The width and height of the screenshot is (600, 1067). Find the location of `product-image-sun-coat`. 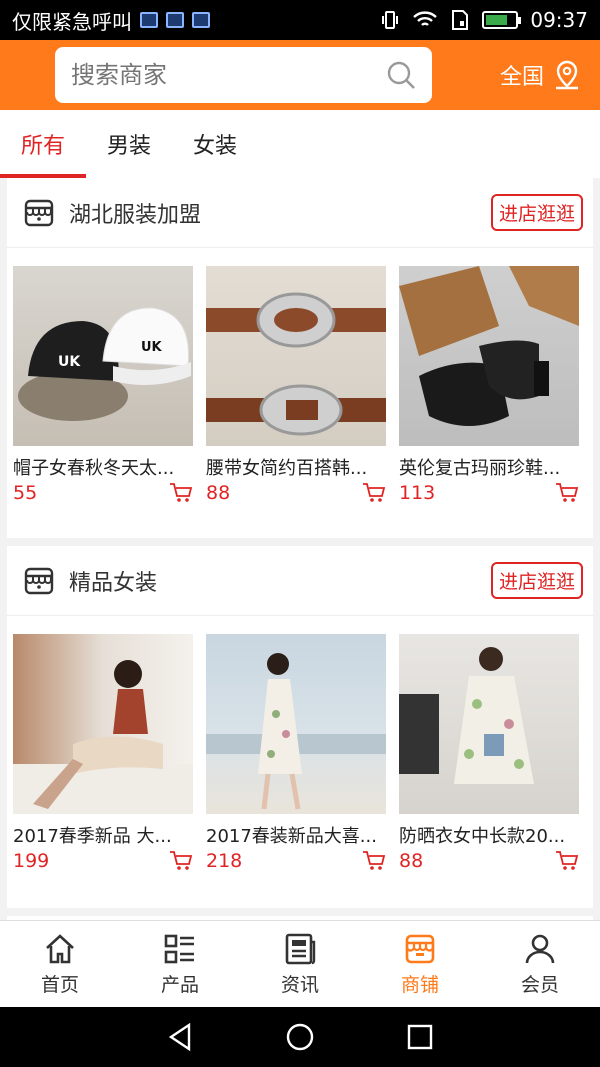

product-image-sun-coat is located at coordinates (489, 724).